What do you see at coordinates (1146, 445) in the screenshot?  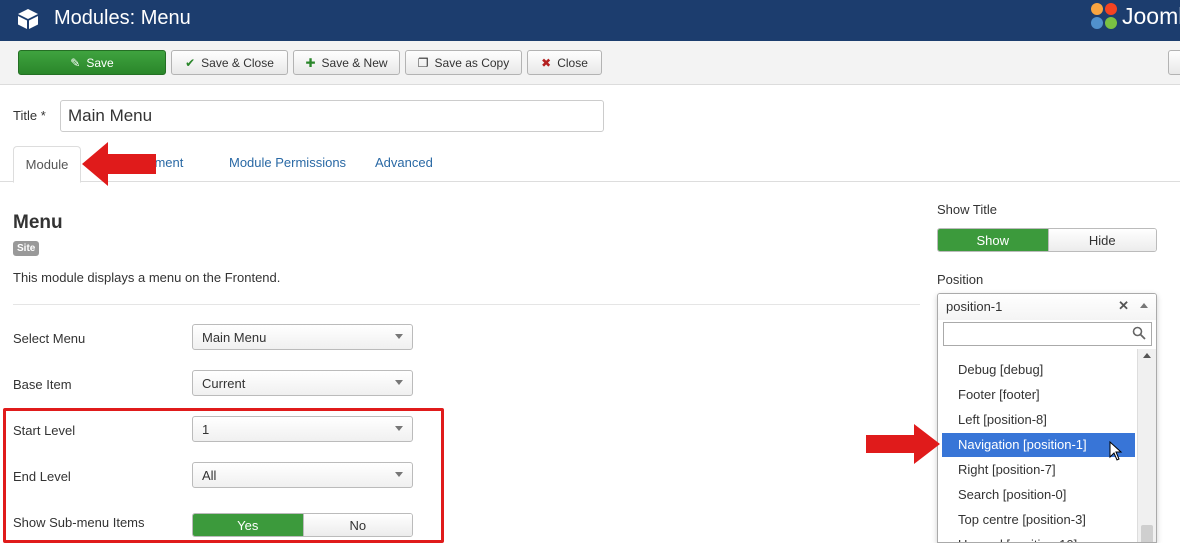 I see `options-scrollbar` at bounding box center [1146, 445].